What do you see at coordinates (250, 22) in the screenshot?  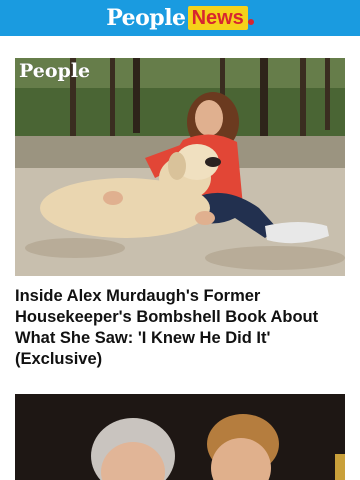 I see `brand-dot-icon` at bounding box center [250, 22].